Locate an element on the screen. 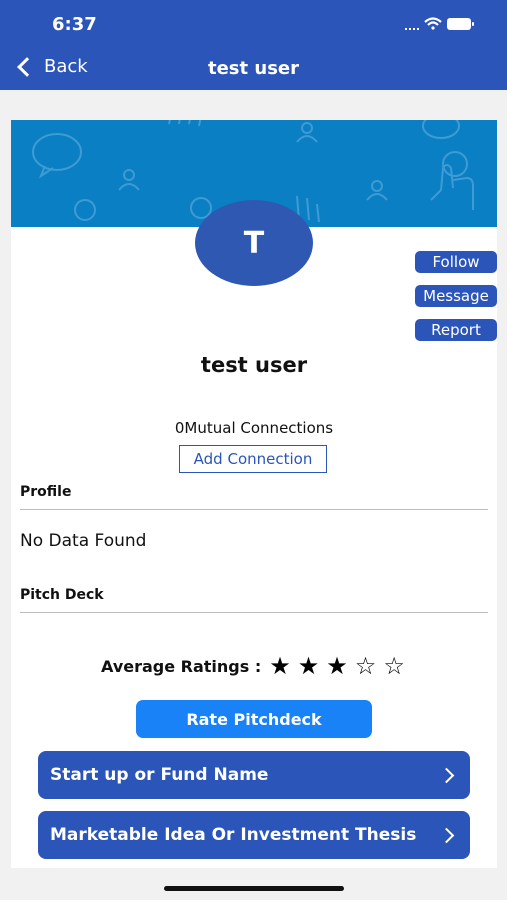  battery-icon is located at coordinates (460, 24).